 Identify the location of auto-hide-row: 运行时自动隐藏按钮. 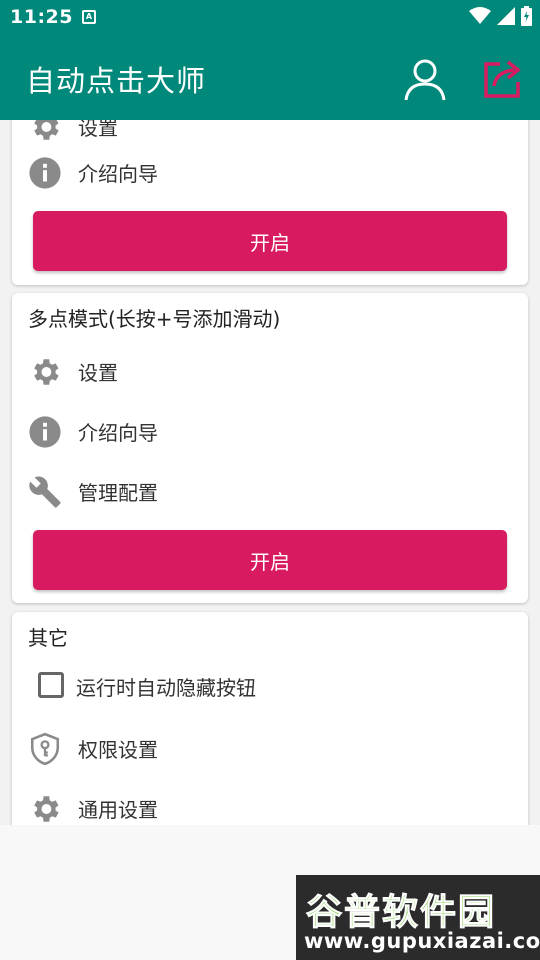
(270, 690).